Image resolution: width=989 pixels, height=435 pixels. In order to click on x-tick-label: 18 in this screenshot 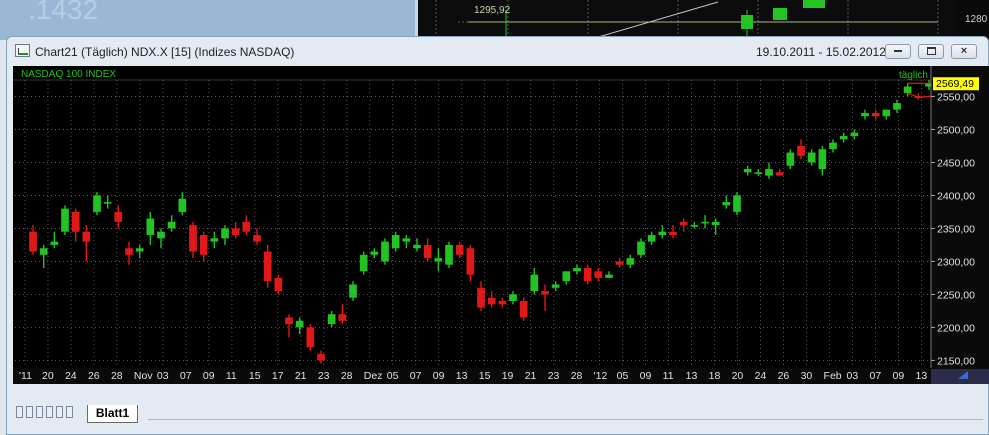, I will do `click(715, 376)`.